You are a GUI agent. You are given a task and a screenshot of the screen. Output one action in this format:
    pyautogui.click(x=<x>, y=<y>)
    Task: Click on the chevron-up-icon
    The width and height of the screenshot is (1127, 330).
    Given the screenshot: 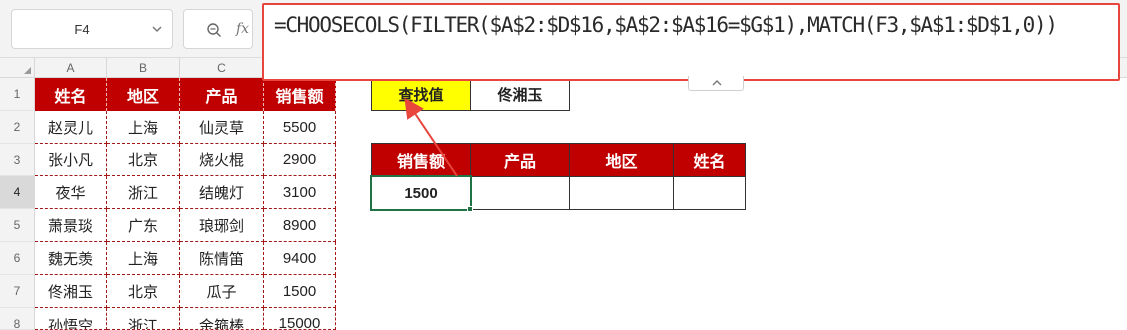 What is the action you would take?
    pyautogui.click(x=717, y=83)
    